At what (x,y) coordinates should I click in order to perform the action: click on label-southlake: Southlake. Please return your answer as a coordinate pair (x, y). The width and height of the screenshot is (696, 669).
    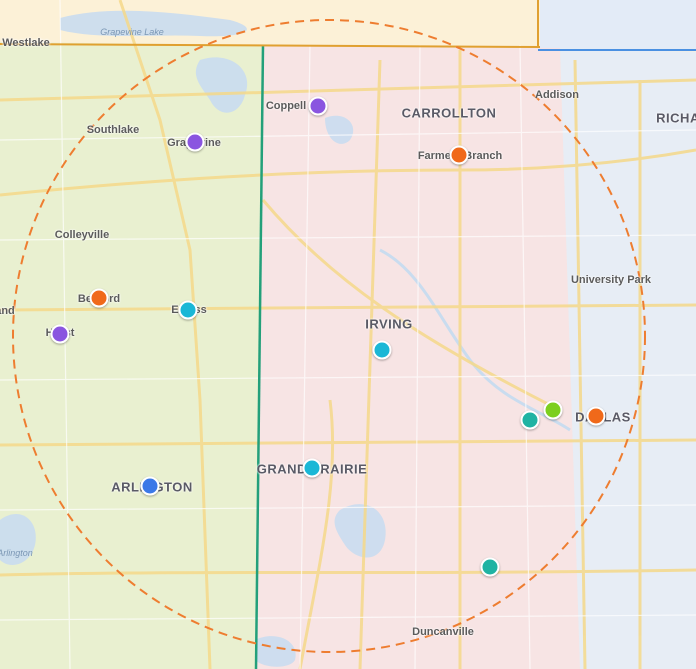
    Looking at the image, I should click on (113, 130).